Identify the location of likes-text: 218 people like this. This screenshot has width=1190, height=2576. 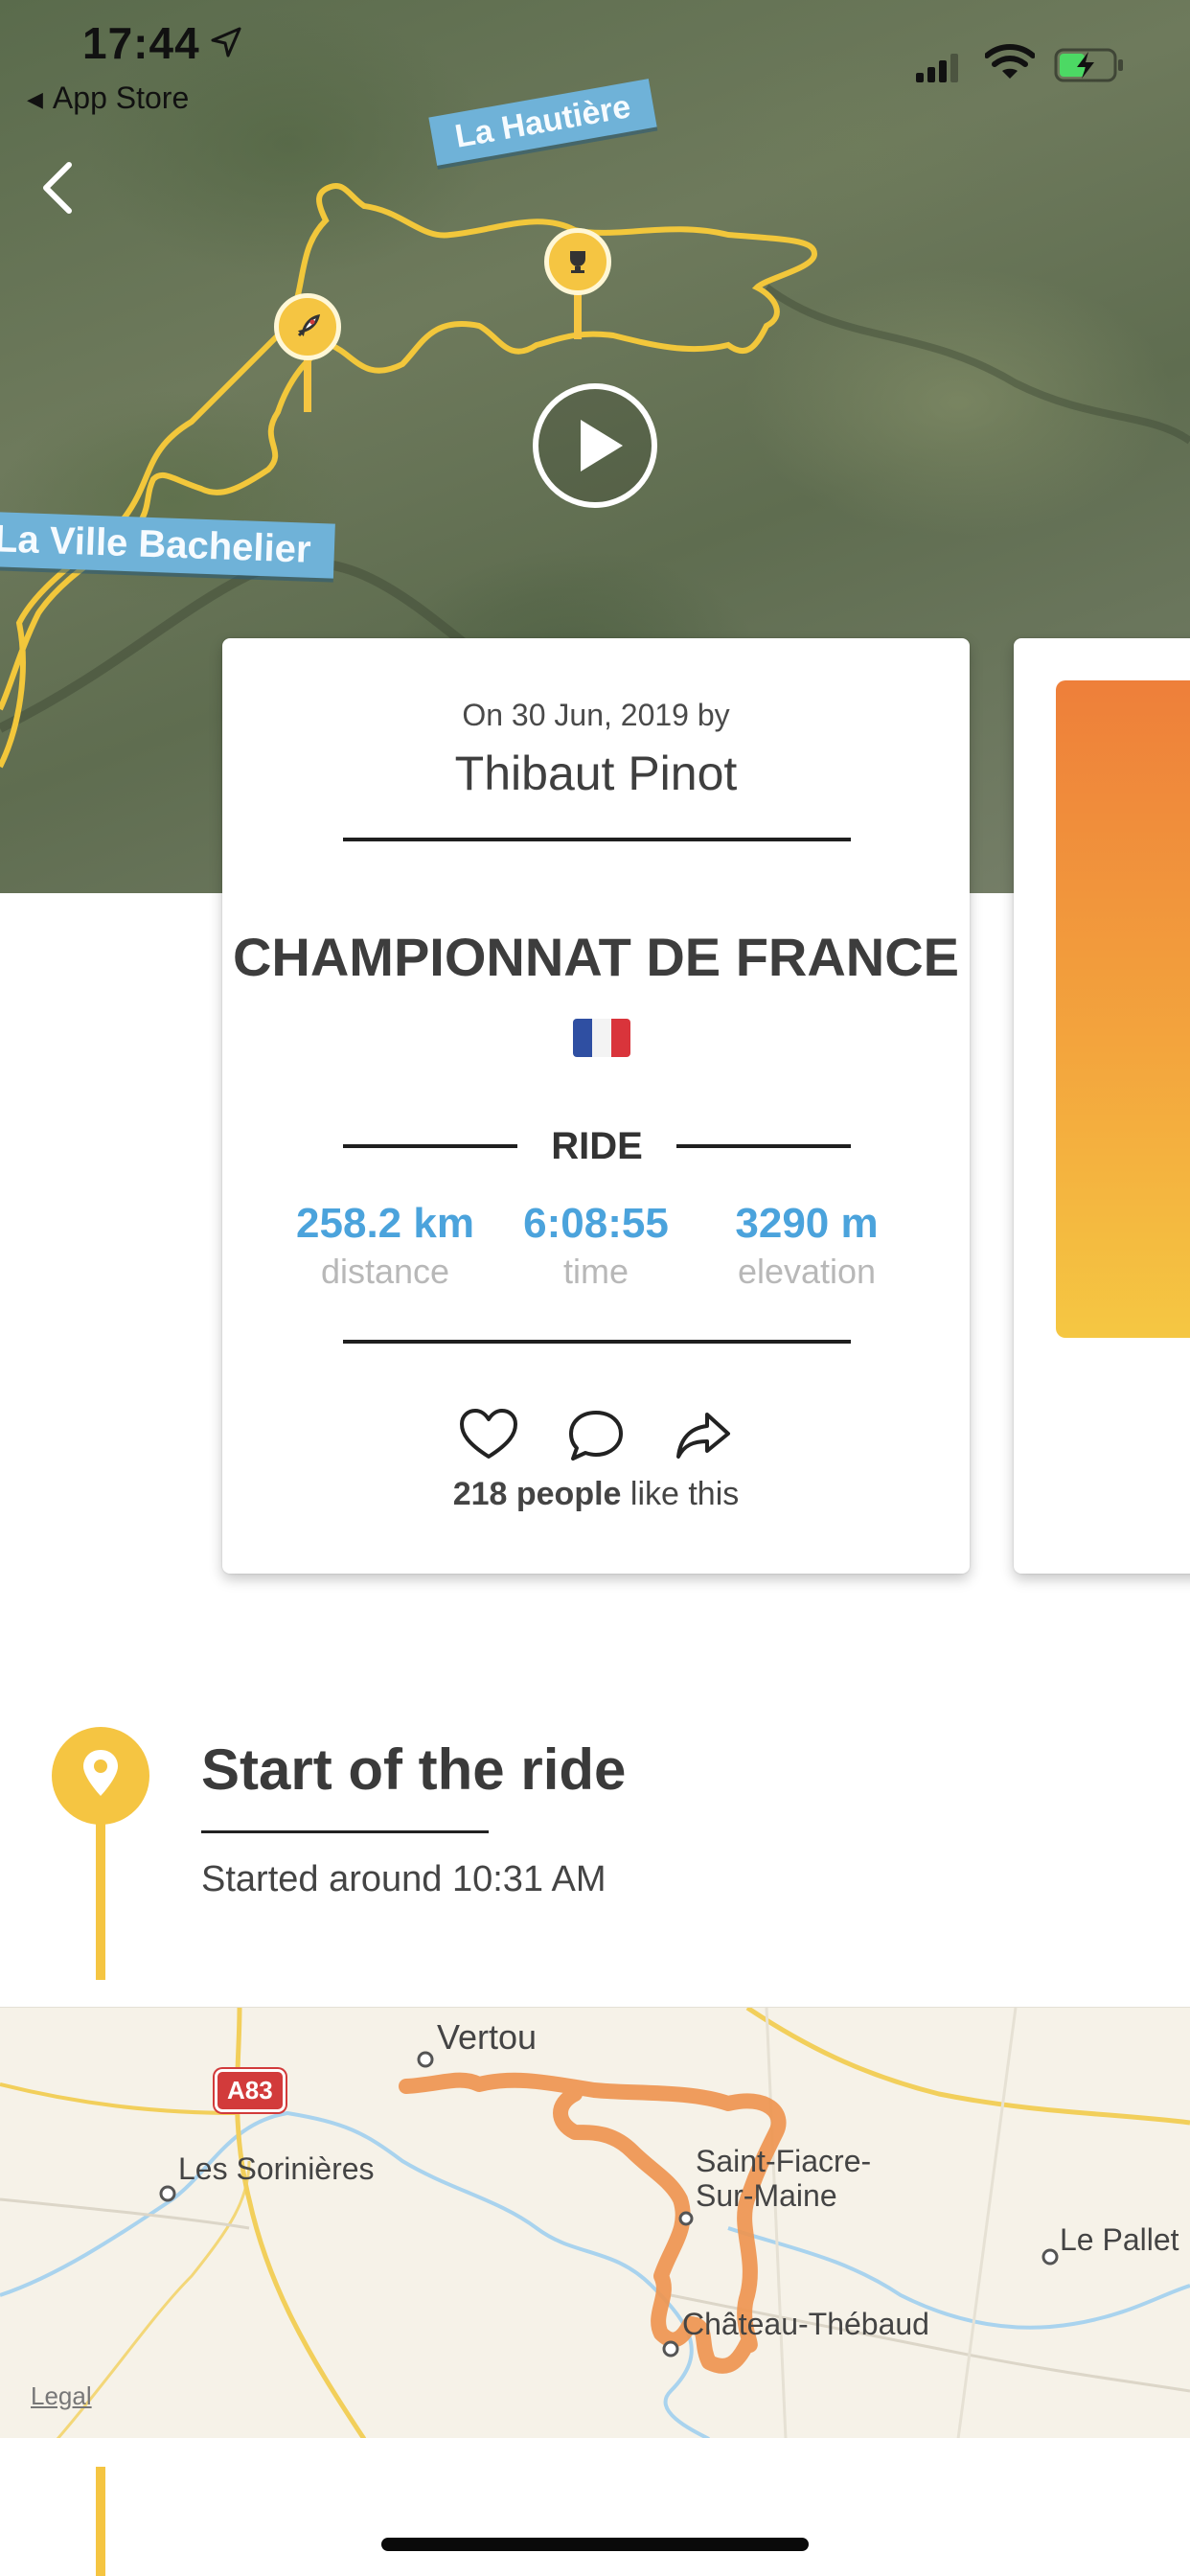
(596, 1494).